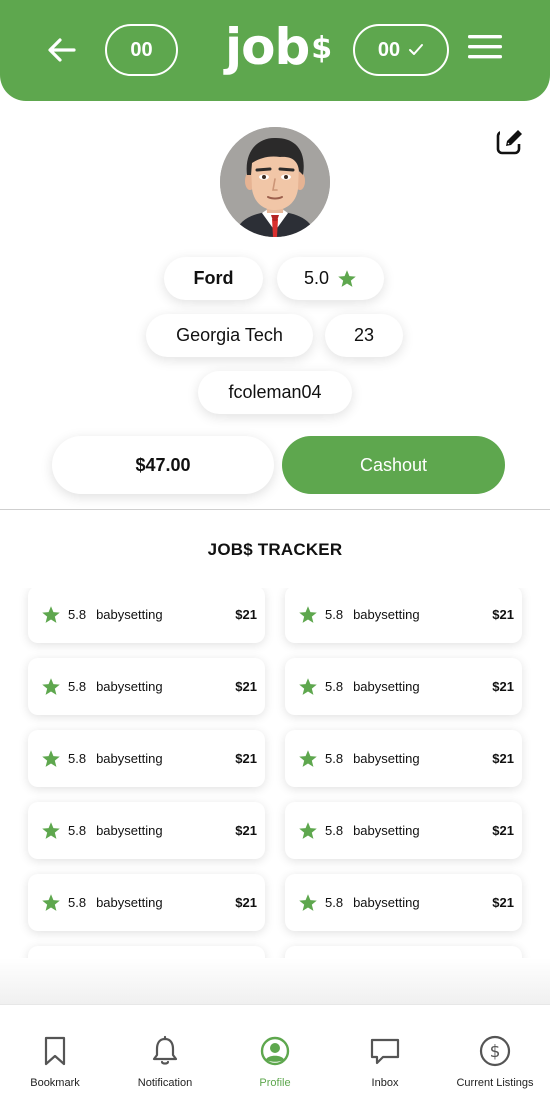 This screenshot has height=1104, width=550. I want to click on balance-display: $47.00, so click(163, 465).